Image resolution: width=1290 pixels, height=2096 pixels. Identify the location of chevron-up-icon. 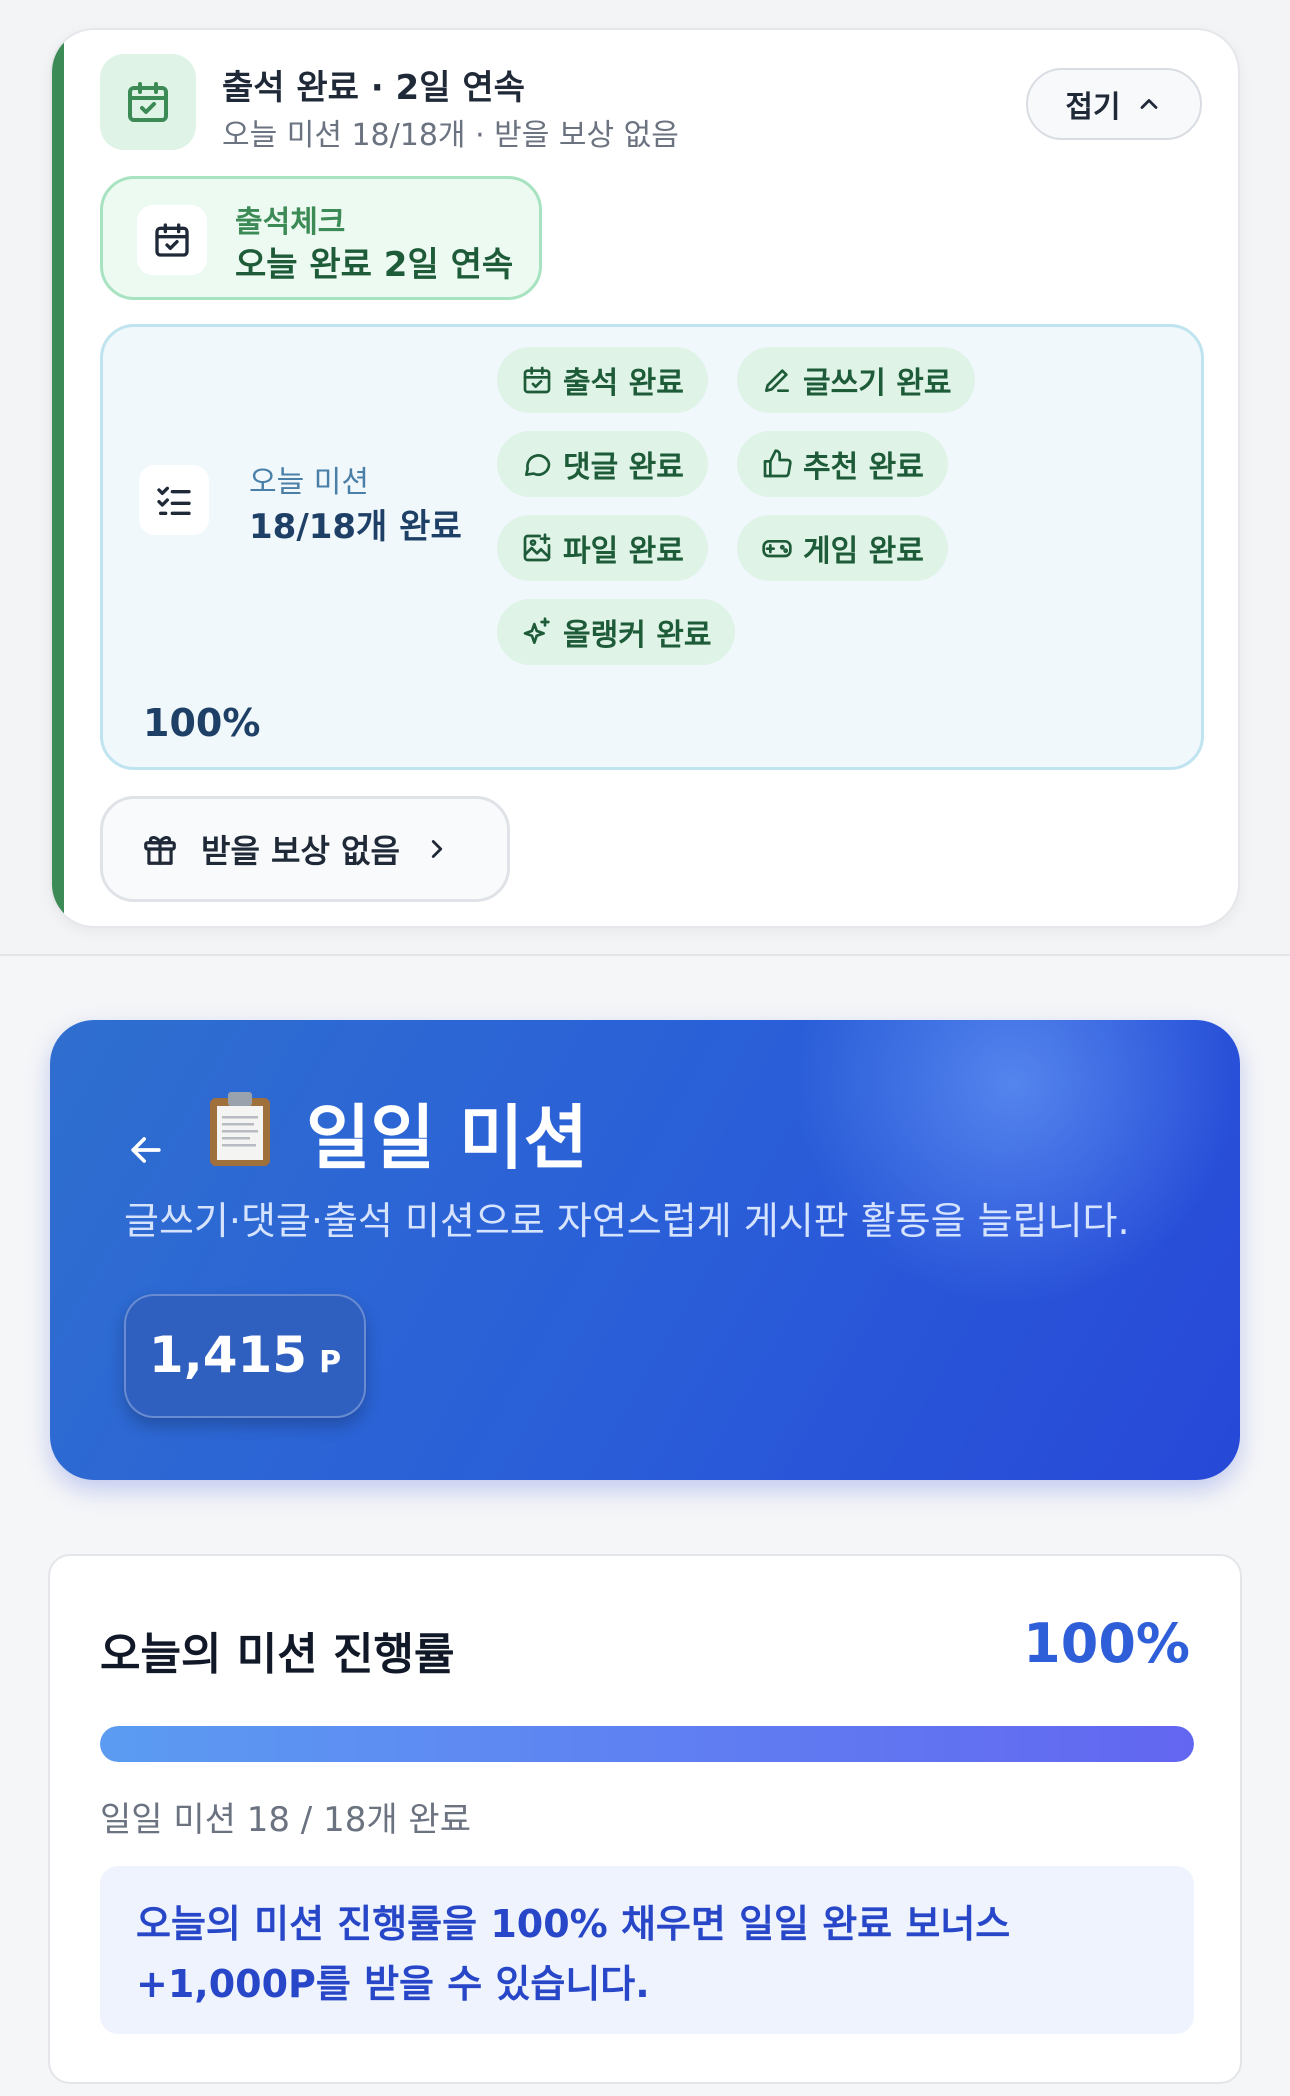
(1148, 104).